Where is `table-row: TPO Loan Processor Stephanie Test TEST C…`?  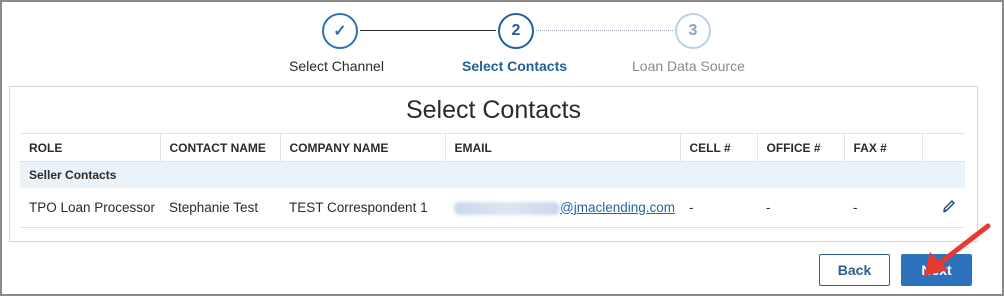
table-row: TPO Loan Processor Stephanie Test TEST C… is located at coordinates (492, 207).